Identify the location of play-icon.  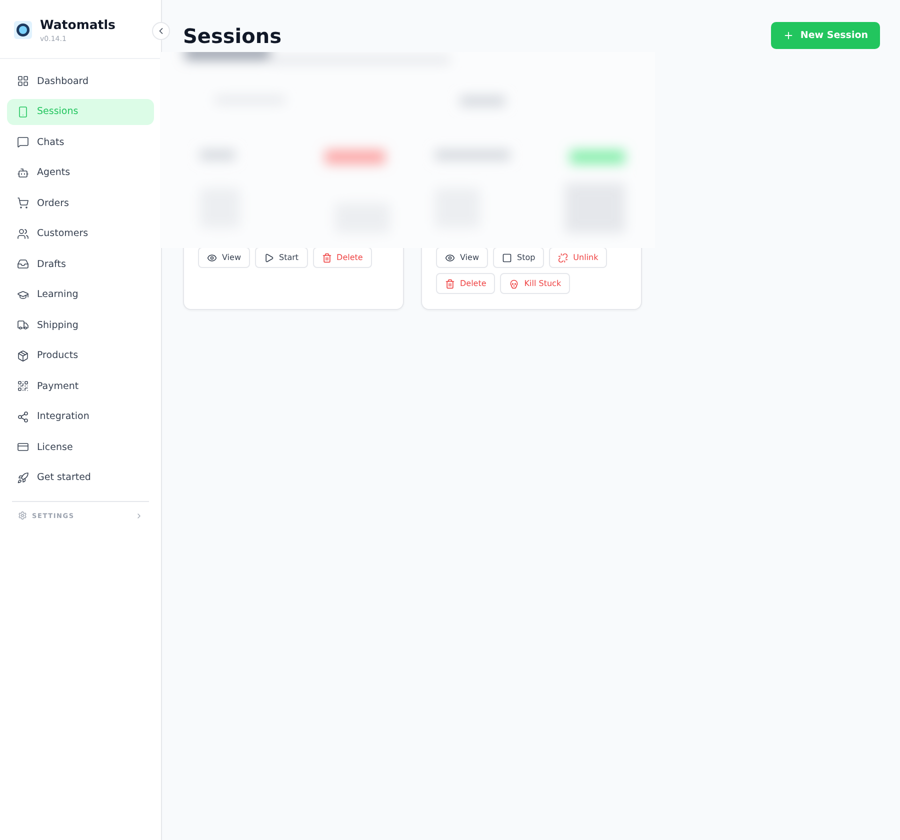
(269, 257).